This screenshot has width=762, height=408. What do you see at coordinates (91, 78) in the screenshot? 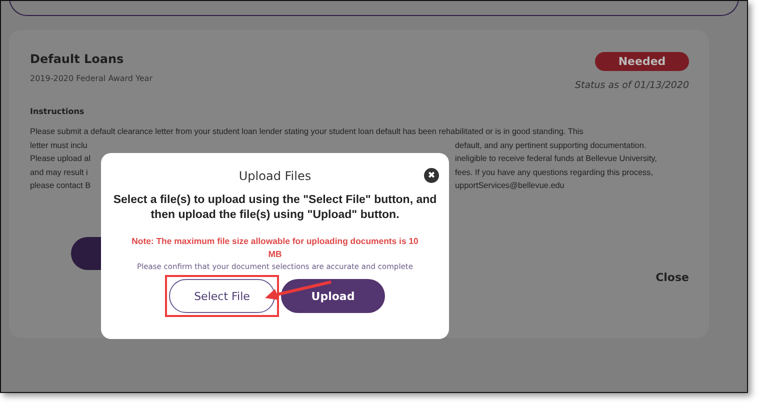
I see `award-year: 2019-2020 Federal Award Year` at bounding box center [91, 78].